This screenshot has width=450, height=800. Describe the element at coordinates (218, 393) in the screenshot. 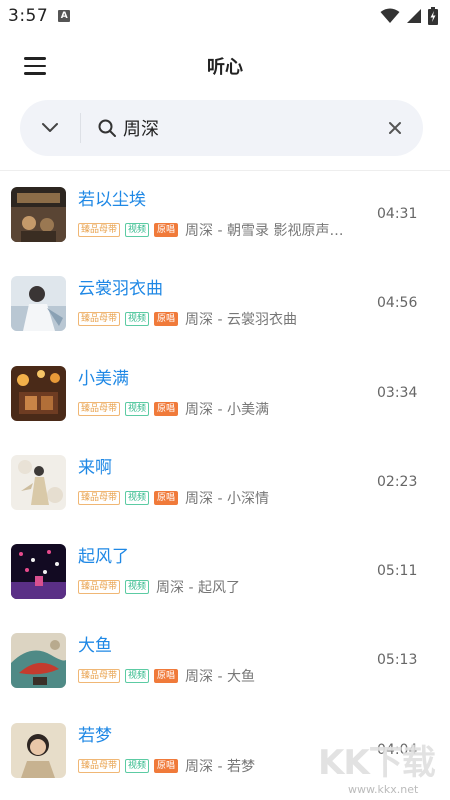

I see `song-info: 小美满 臻品母带 视频 原唱 周深 - 小美满` at that location.